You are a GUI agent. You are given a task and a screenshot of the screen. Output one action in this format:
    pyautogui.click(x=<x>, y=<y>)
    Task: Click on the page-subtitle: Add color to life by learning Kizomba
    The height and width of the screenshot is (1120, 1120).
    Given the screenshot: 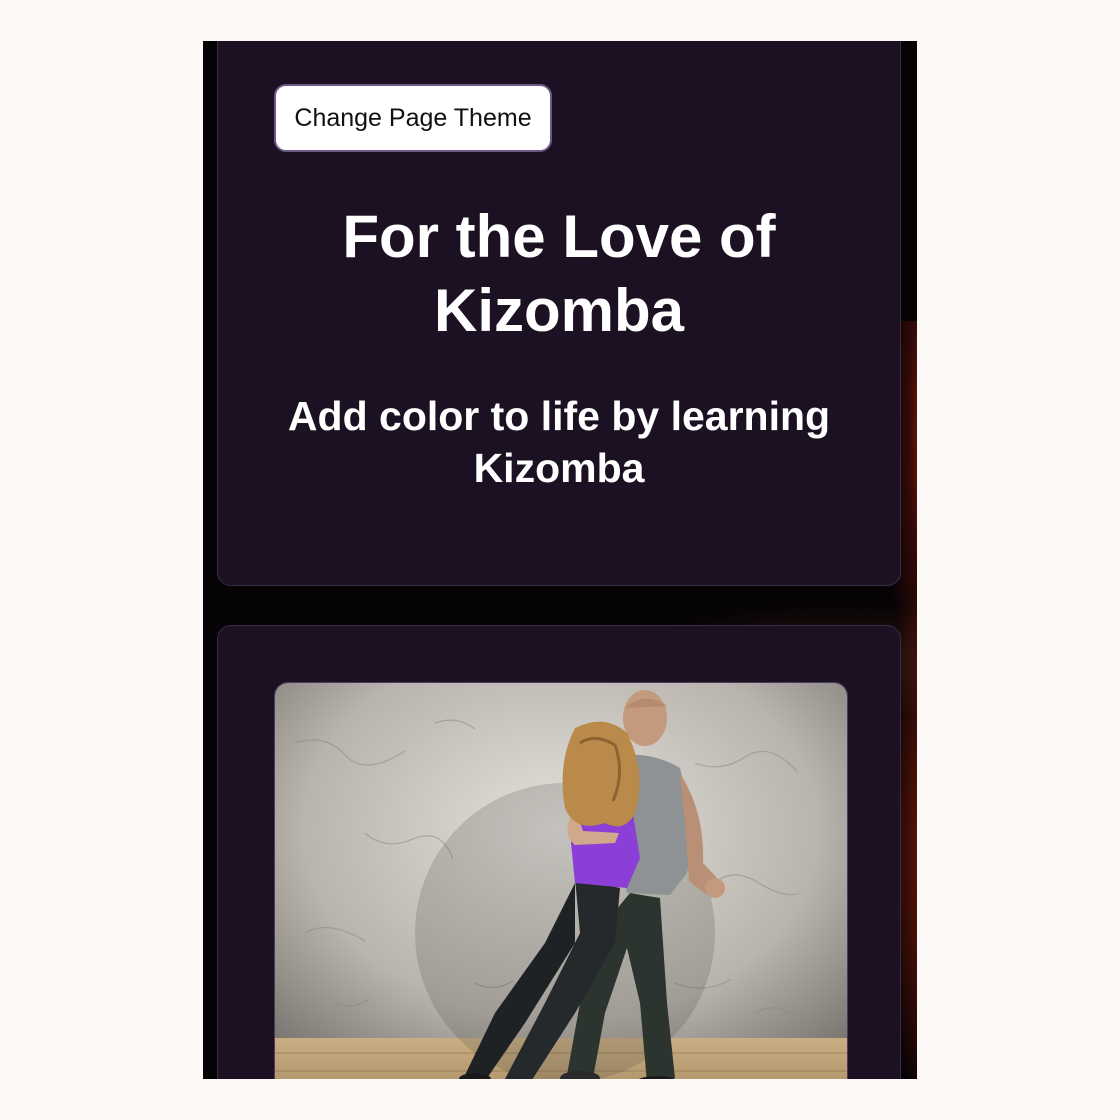 What is the action you would take?
    pyautogui.click(x=559, y=442)
    